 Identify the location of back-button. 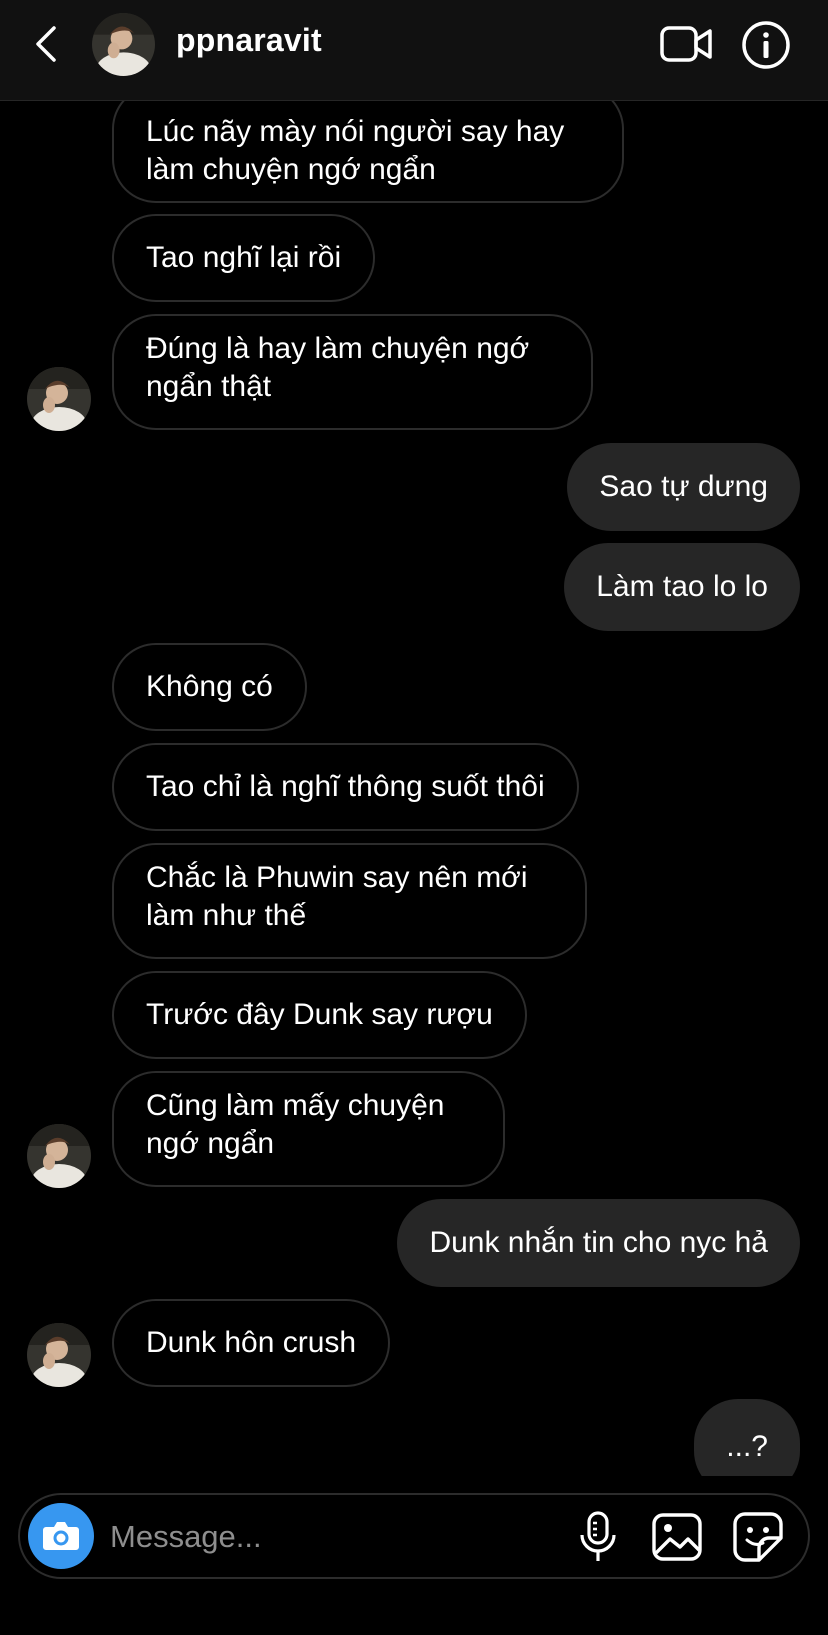
(48, 44).